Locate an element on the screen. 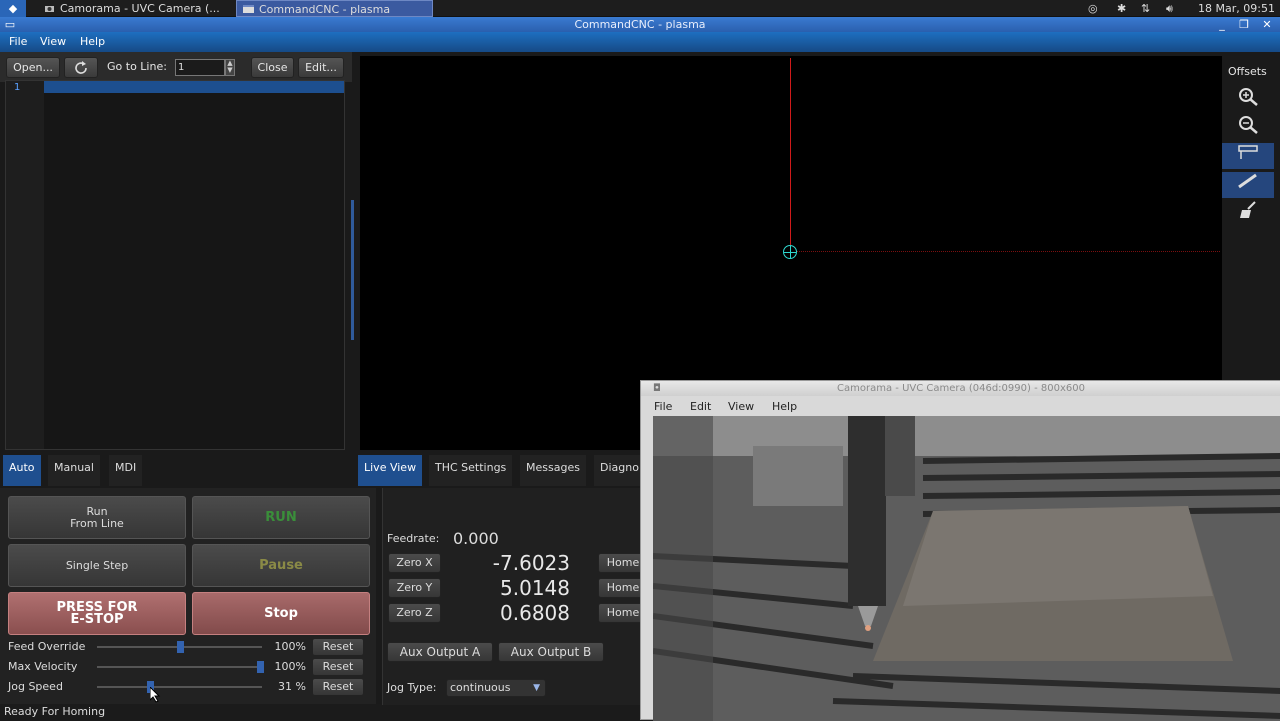  tab-diagnostics: Diagno is located at coordinates (617, 470).